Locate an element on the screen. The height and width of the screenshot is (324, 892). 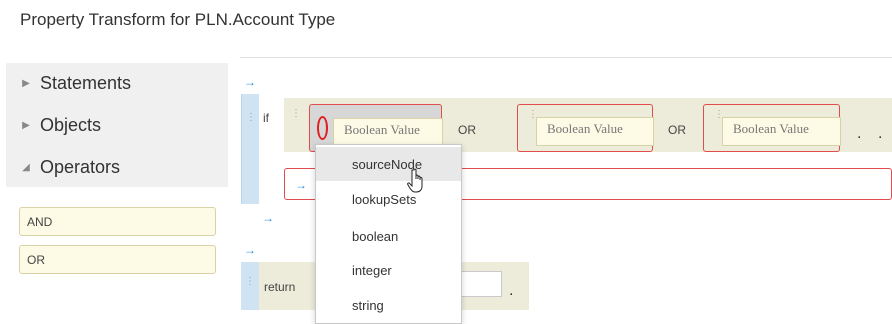
sidebar-item-operators: ◢ Operators is located at coordinates (117, 167).